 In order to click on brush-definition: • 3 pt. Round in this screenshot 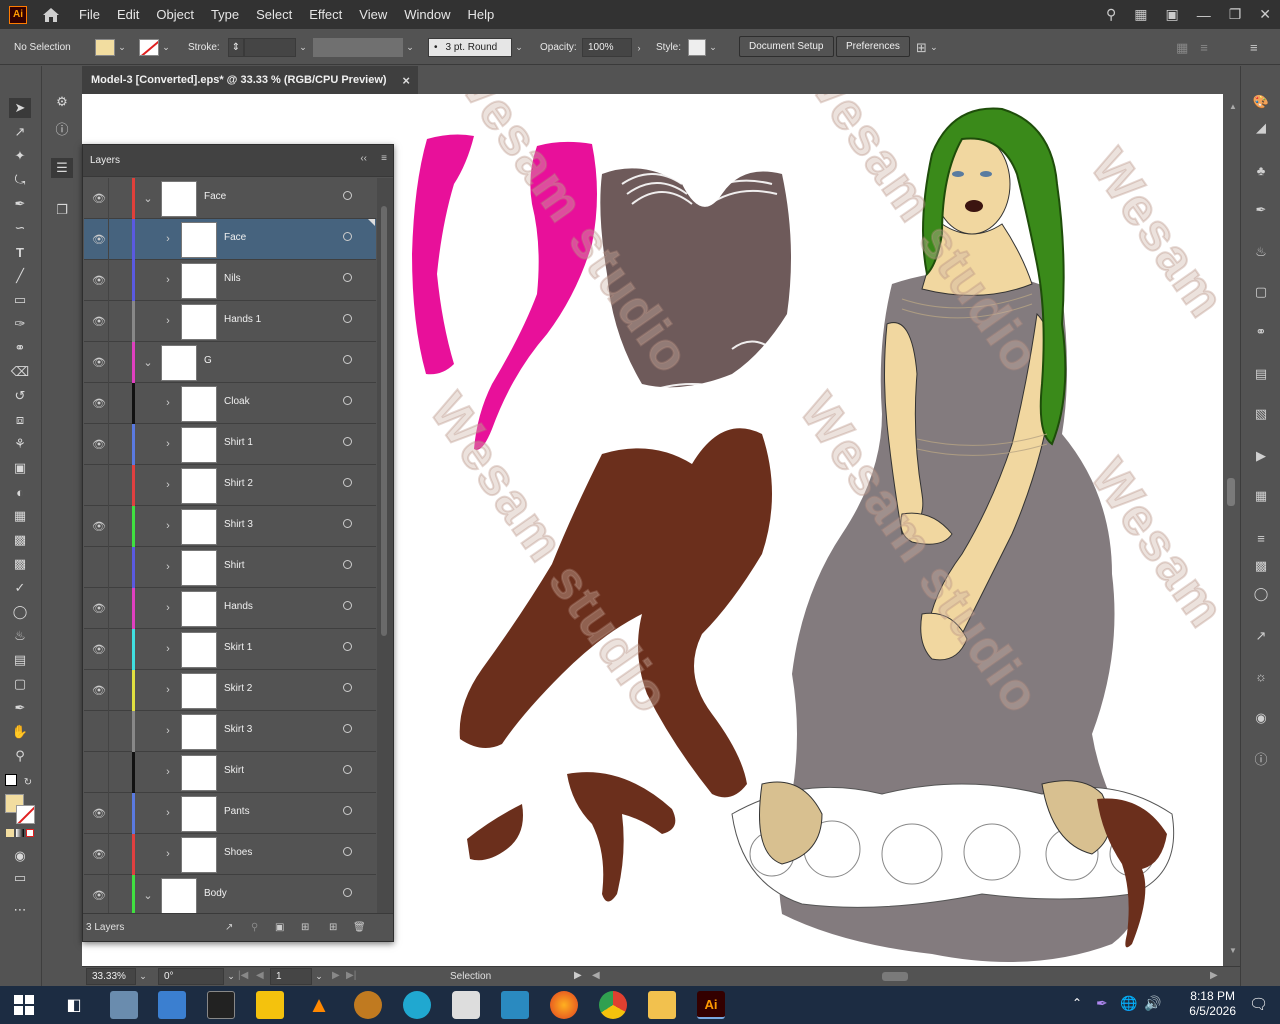, I will do `click(470, 47)`.